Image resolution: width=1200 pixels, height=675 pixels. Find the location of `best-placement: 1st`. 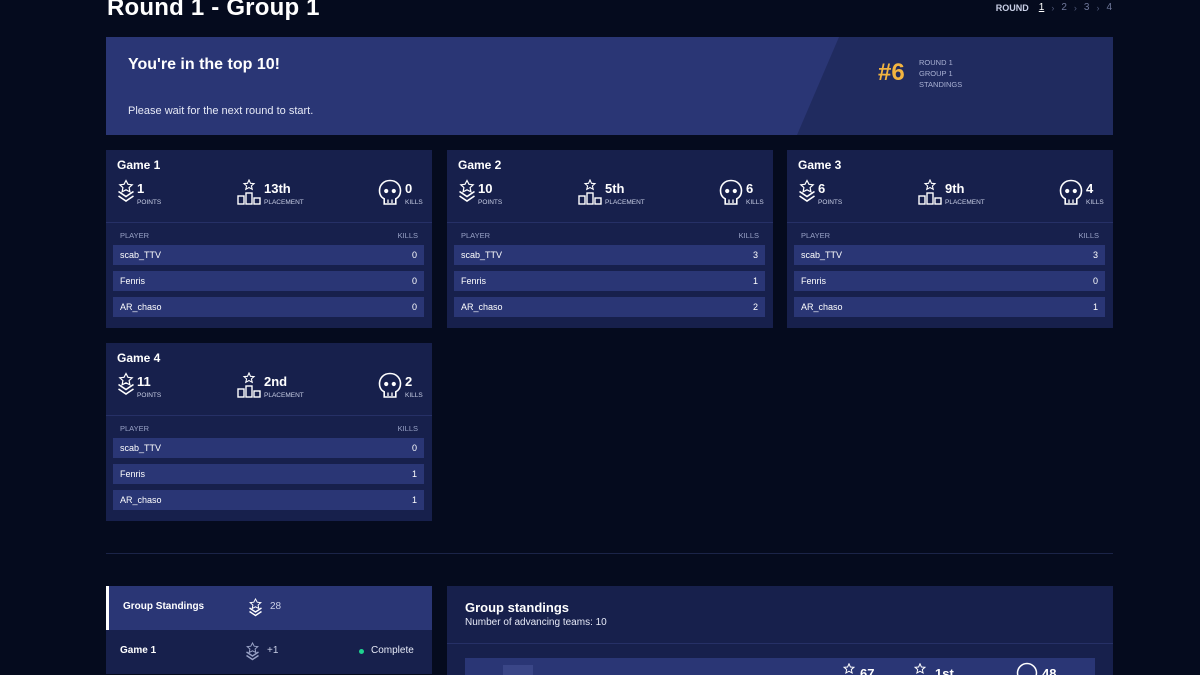

best-placement: 1st is located at coordinates (944, 670).